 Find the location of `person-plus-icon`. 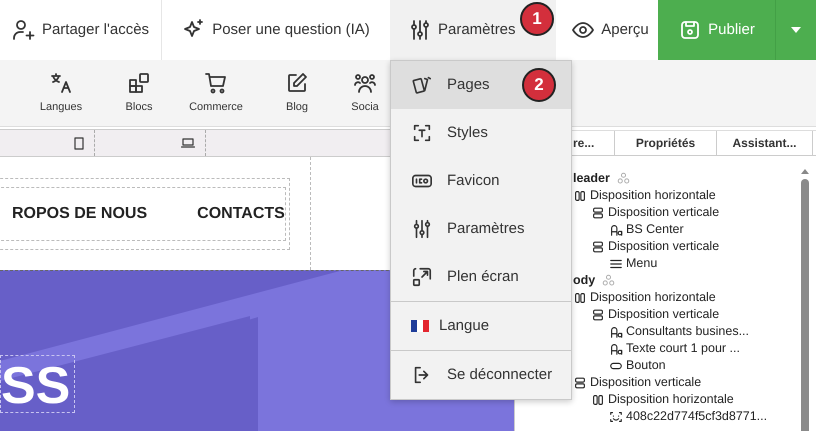

person-plus-icon is located at coordinates (24, 30).